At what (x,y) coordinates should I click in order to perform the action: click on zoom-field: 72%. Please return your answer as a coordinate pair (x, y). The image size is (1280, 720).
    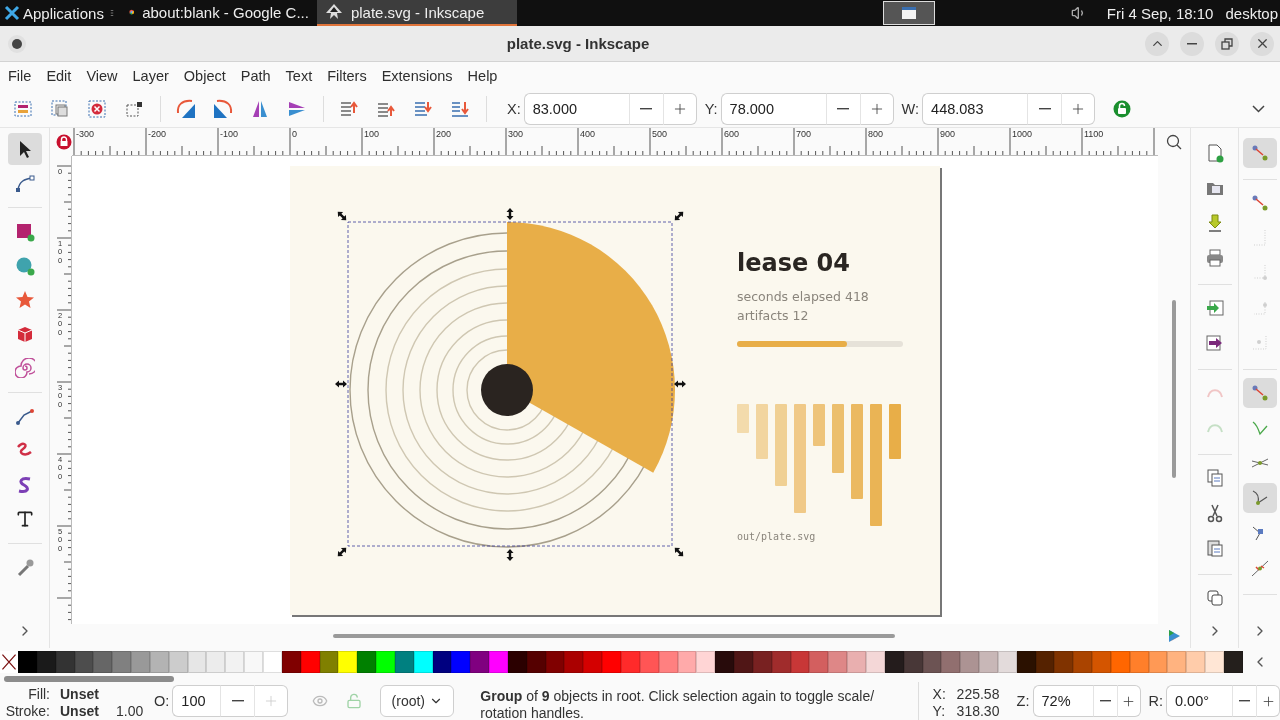
    Looking at the image, I should click on (1062, 701).